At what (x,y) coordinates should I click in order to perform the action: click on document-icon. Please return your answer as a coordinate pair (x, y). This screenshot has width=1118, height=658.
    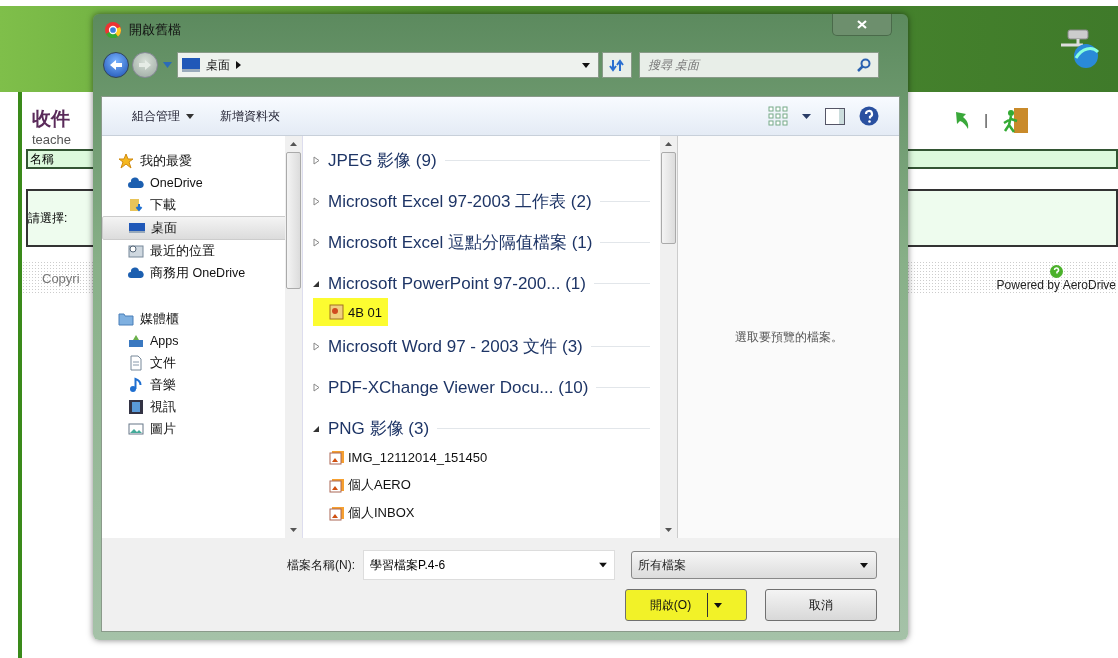
    Looking at the image, I should click on (136, 363).